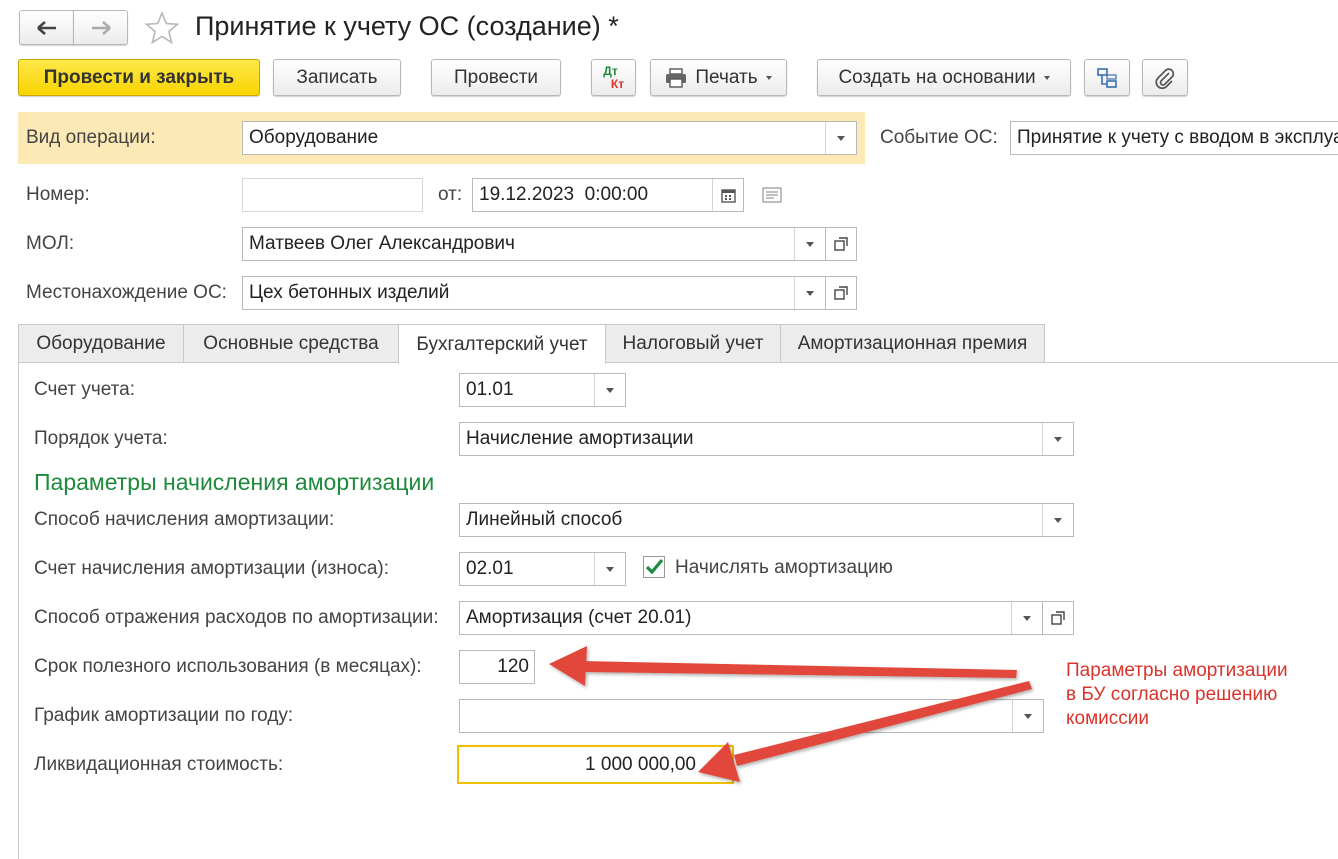  I want to click on tab-accounting: Бухгалтерский учет, so click(502, 344).